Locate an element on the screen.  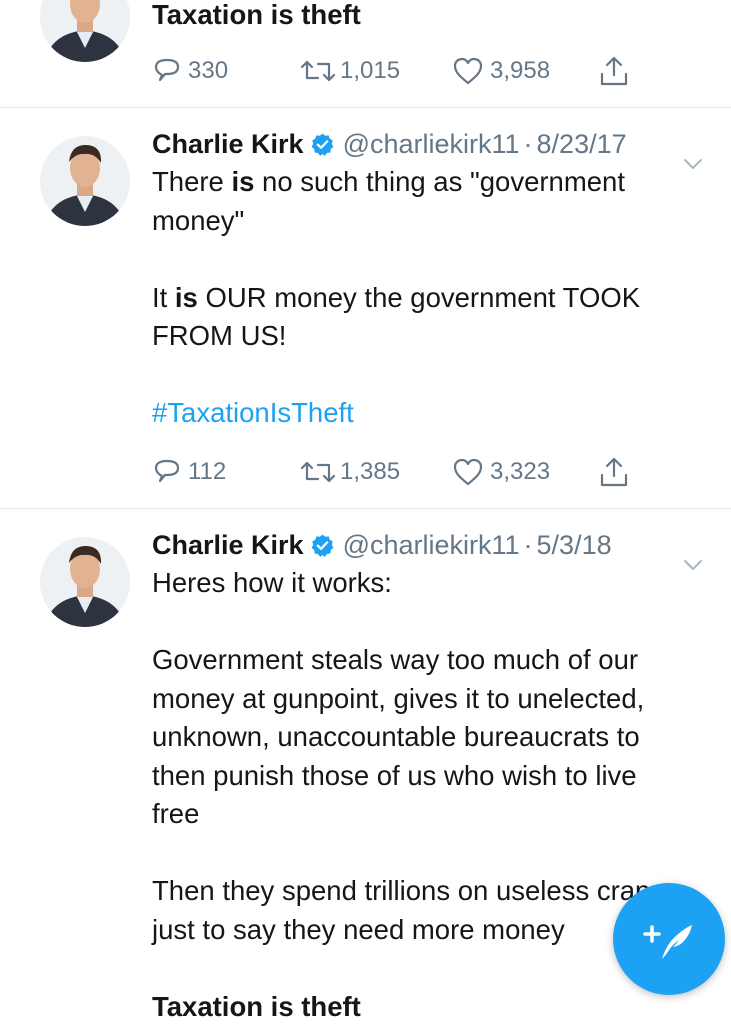
tweet-header: Charlie Kirk @charliekirk11 · 5/3/18 is located at coordinates (431, 545).